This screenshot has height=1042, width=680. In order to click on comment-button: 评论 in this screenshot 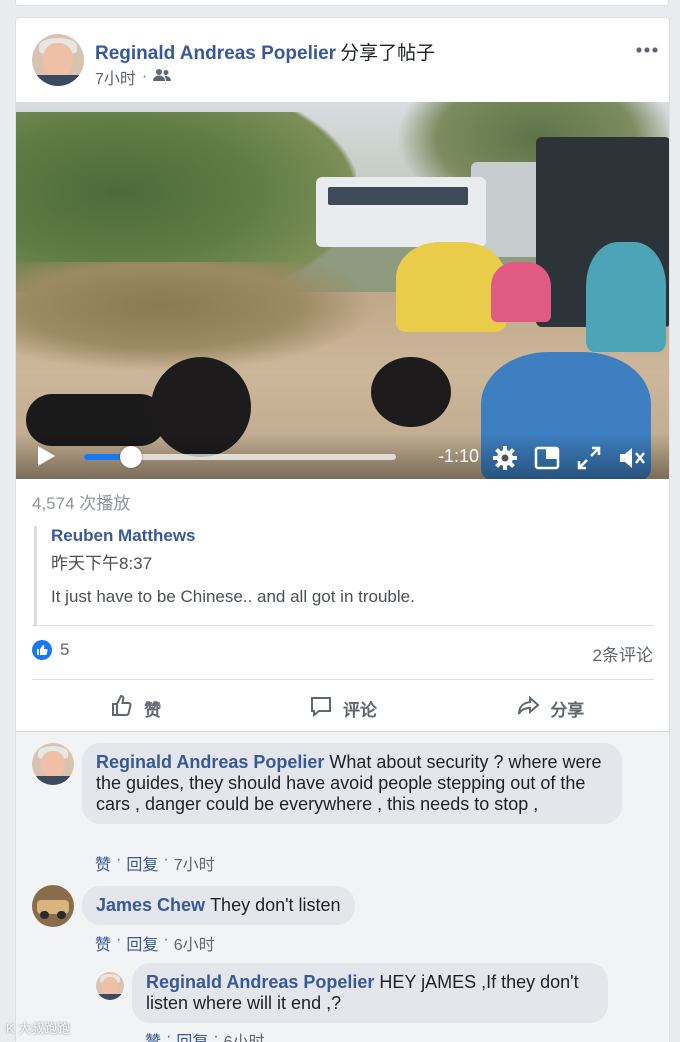, I will do `click(342, 708)`.